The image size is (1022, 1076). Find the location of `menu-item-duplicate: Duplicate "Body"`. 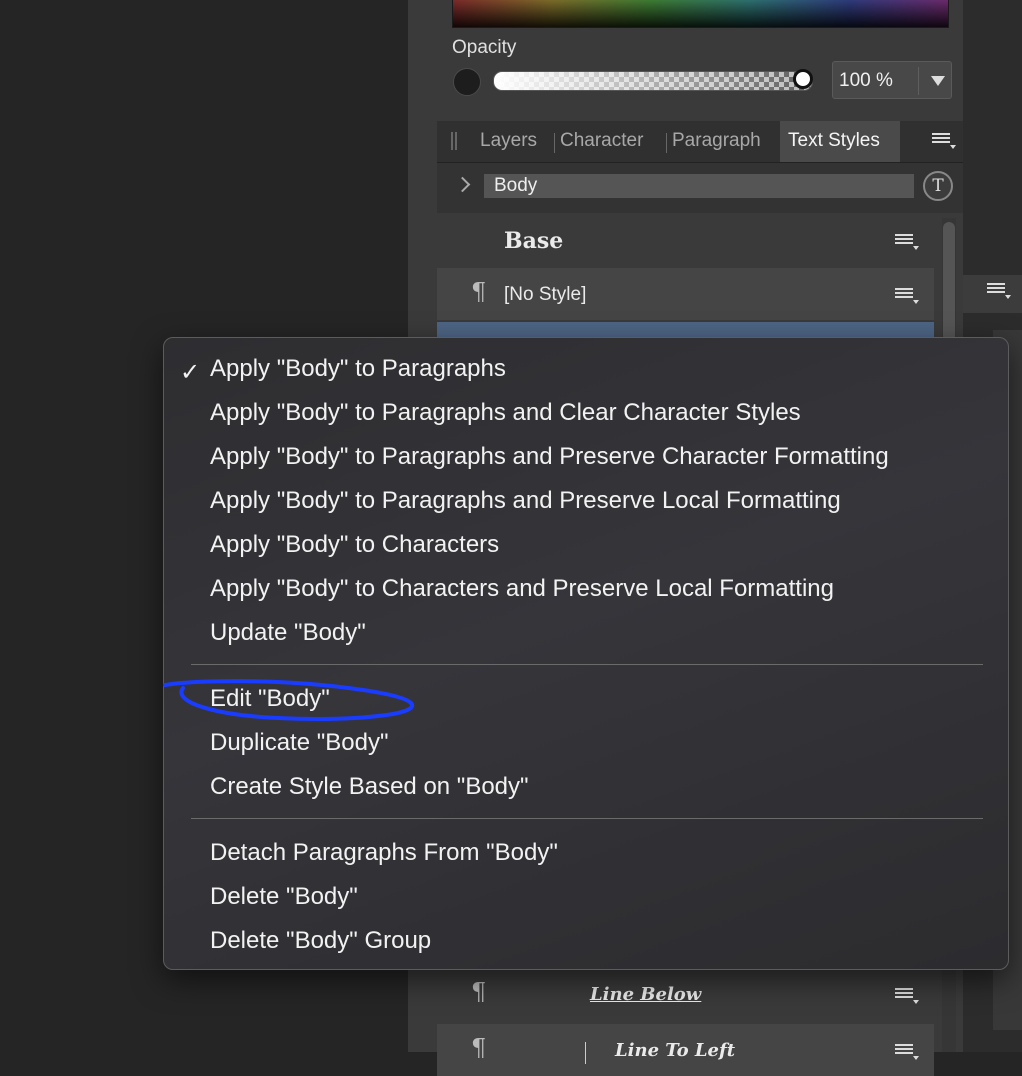

menu-item-duplicate: Duplicate "Body" is located at coordinates (299, 743).